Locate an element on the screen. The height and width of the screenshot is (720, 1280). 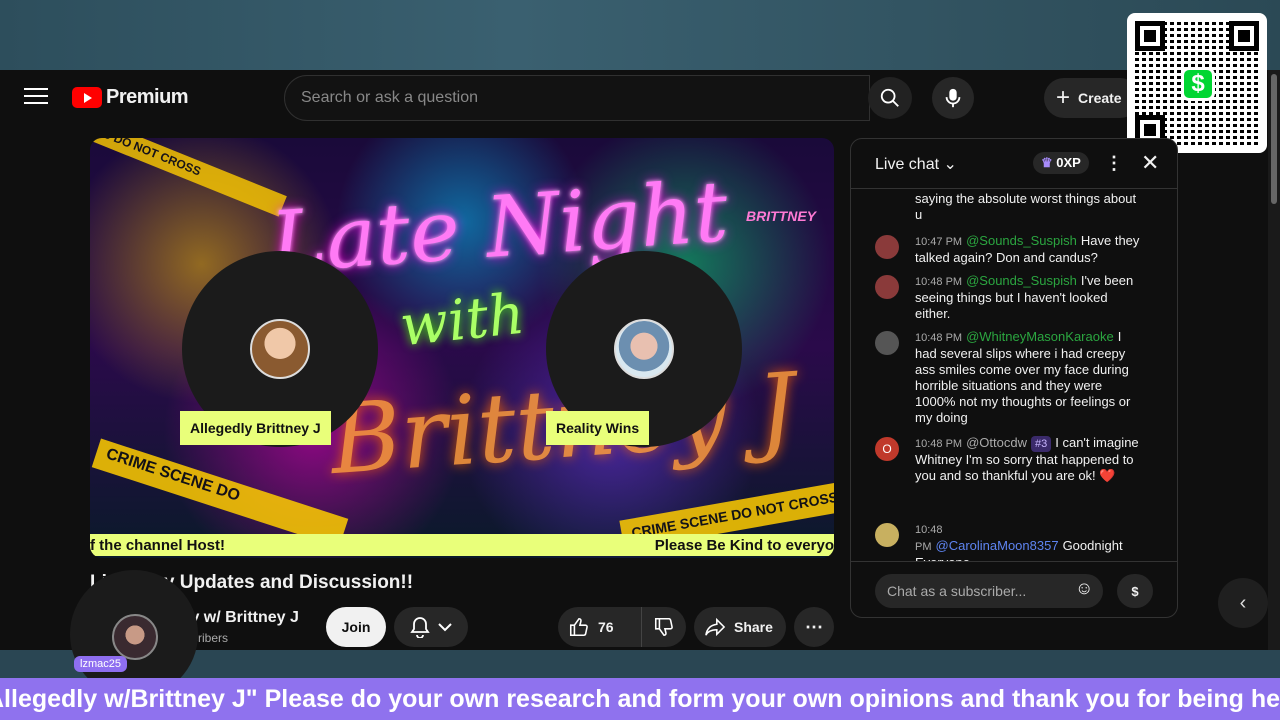
chat-input-row: Chat as a subscriber... ☺ $ is located at coordinates (1014, 589).